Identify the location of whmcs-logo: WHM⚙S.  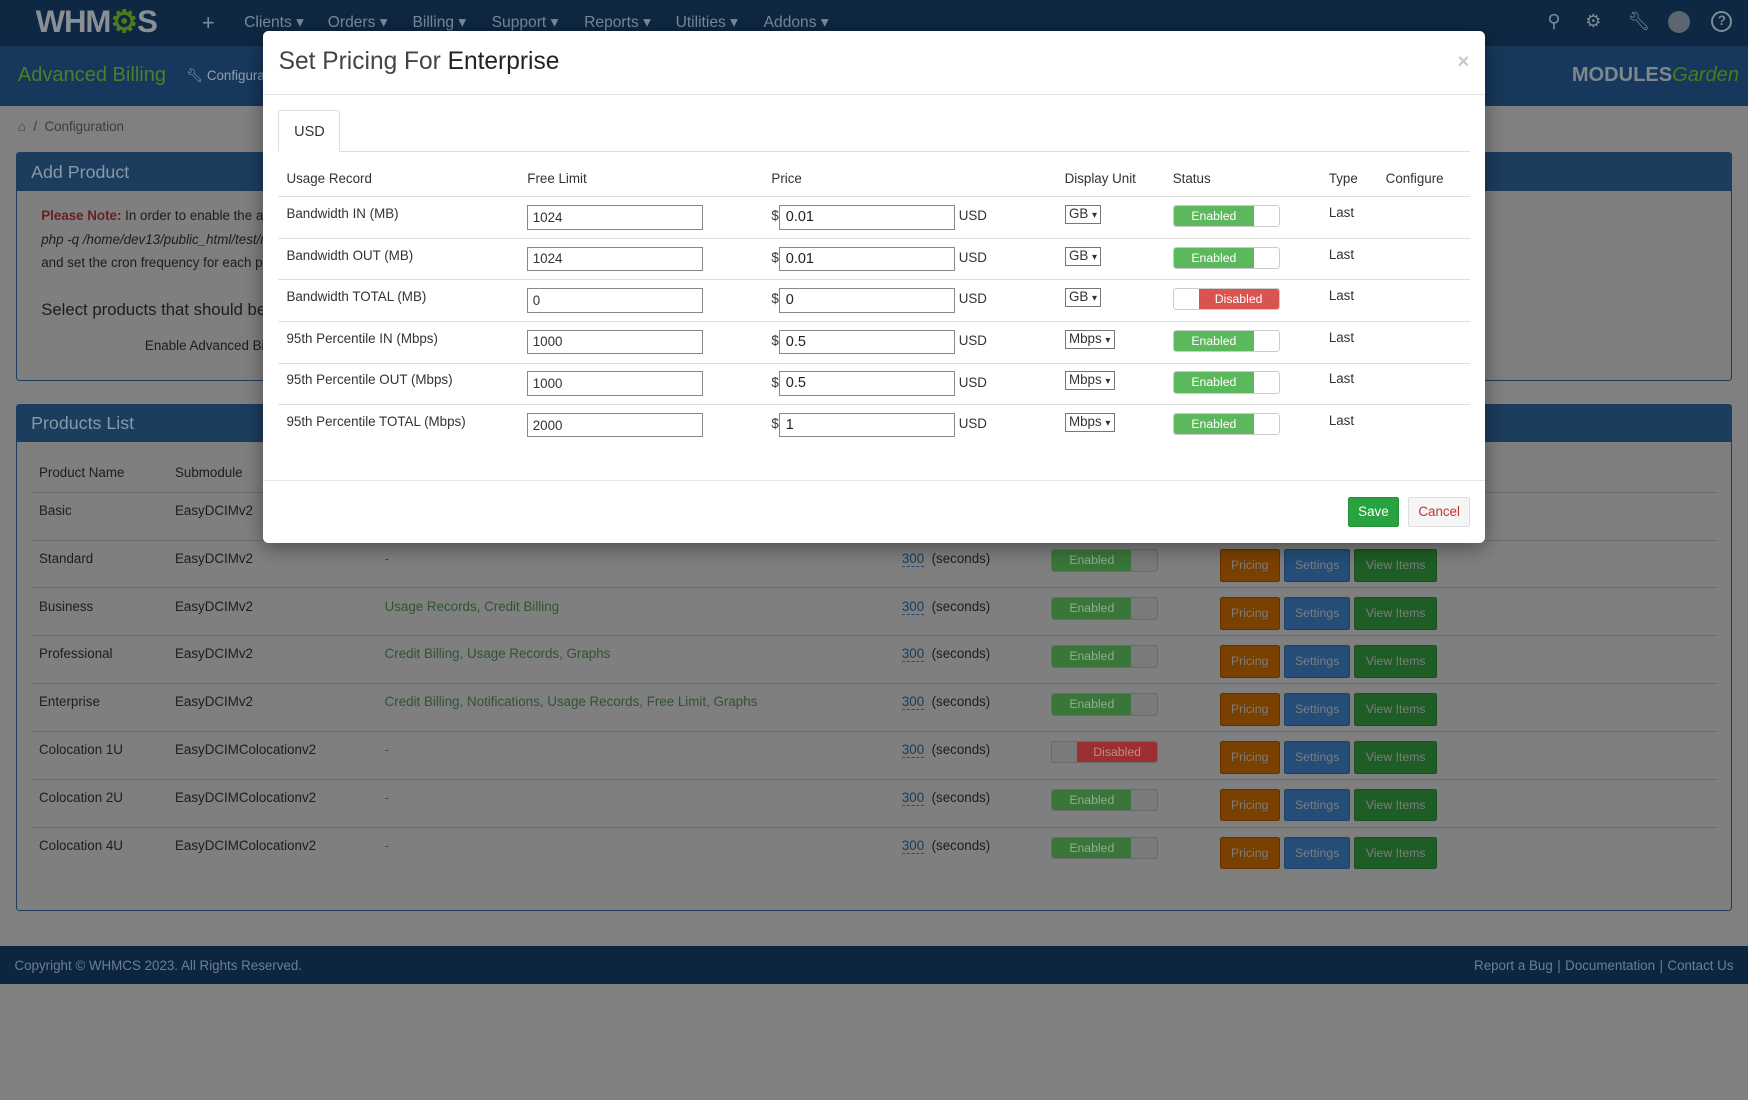
(97, 22).